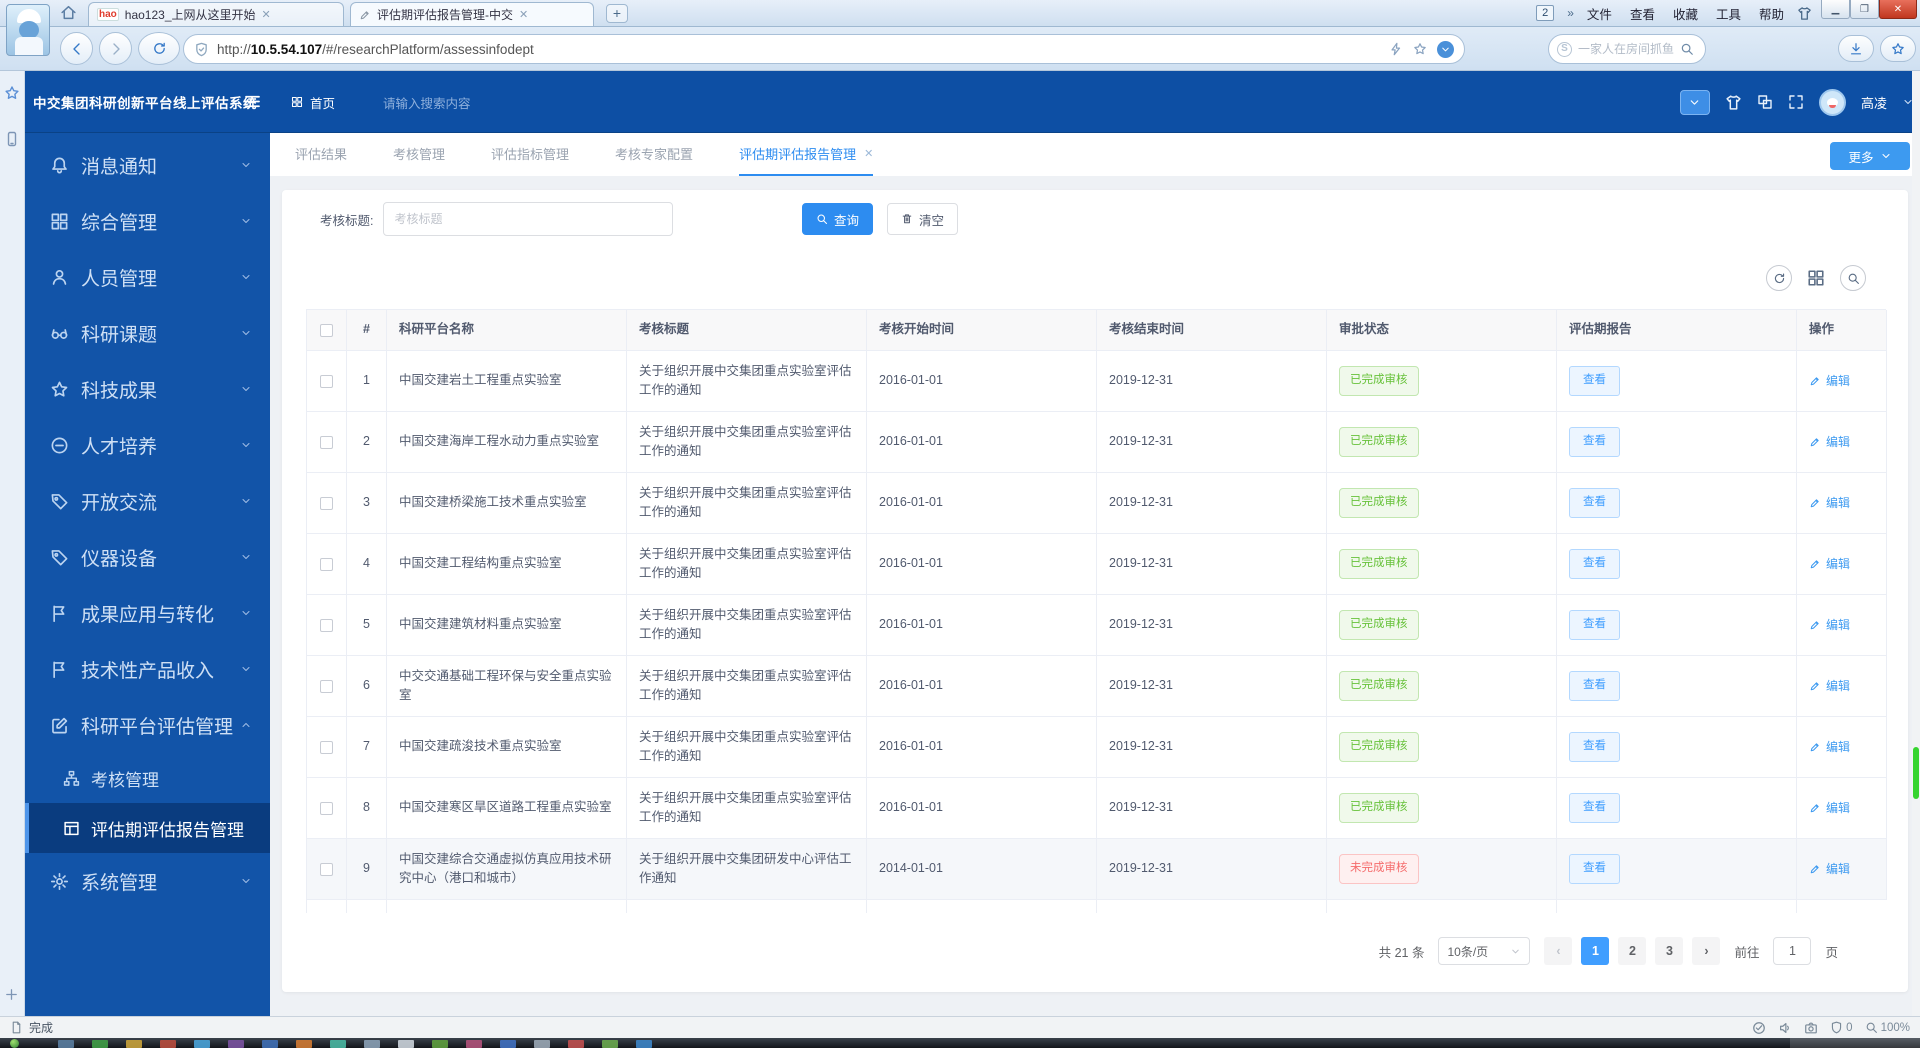 Image resolution: width=1920 pixels, height=1048 pixels. Describe the element at coordinates (472, 14) in the screenshot. I see `browser-tab: 评估期评估报告管理-中交 ✕` at that location.